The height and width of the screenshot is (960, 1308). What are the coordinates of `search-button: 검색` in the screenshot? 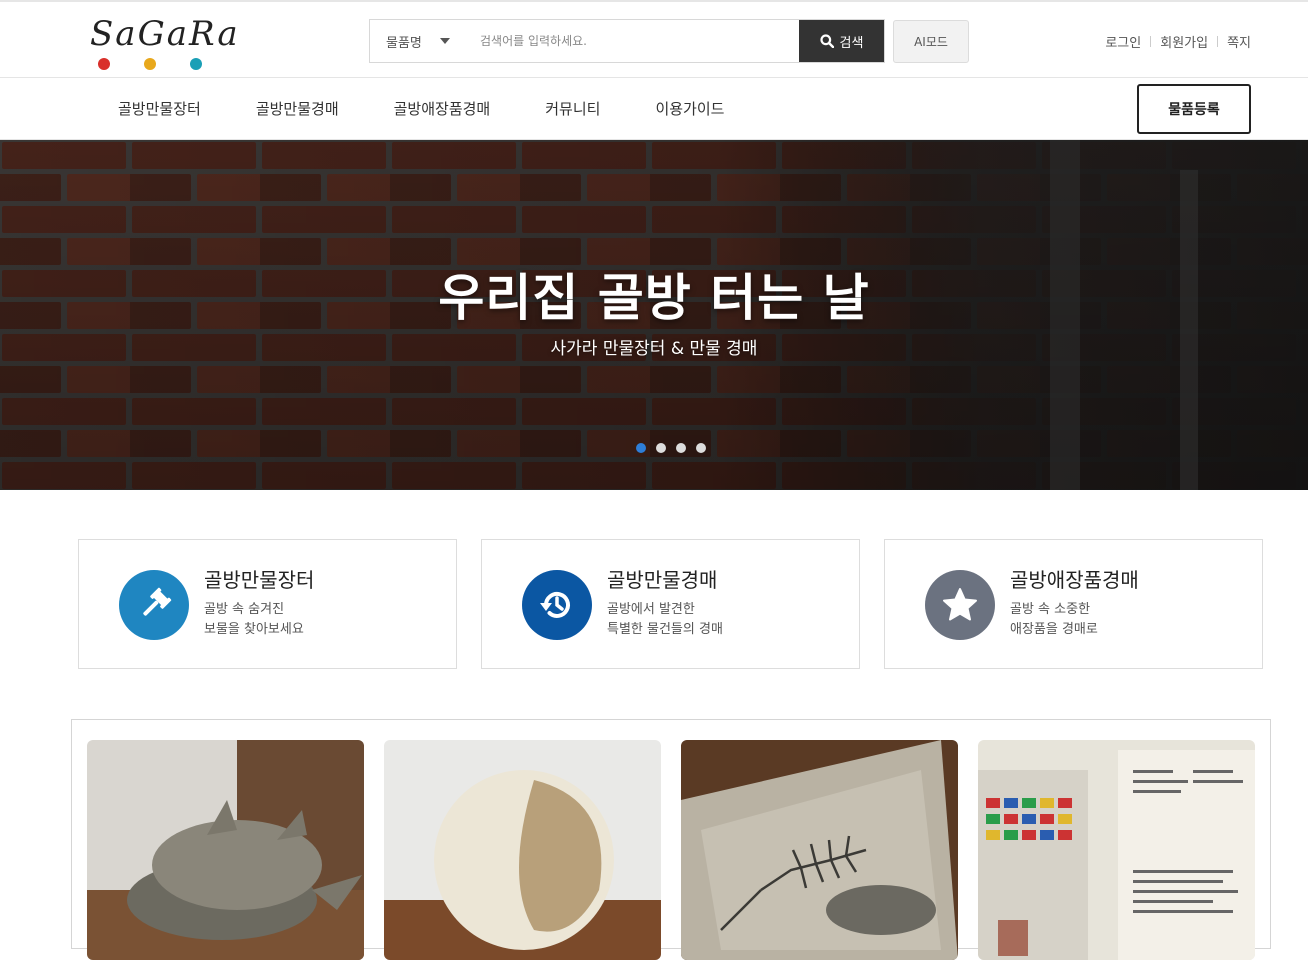 It's located at (841, 41).